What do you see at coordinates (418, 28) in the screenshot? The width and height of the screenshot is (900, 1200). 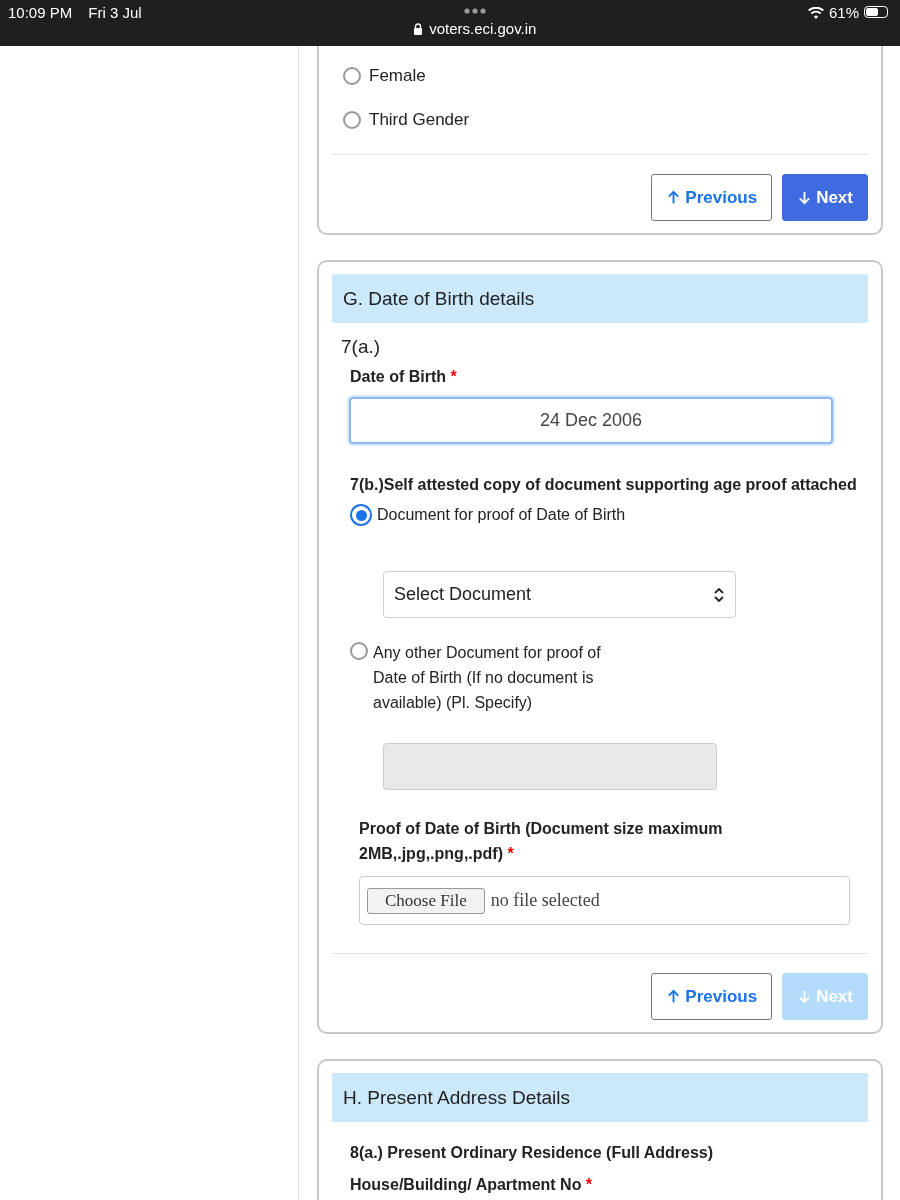 I see `lock-icon` at bounding box center [418, 28].